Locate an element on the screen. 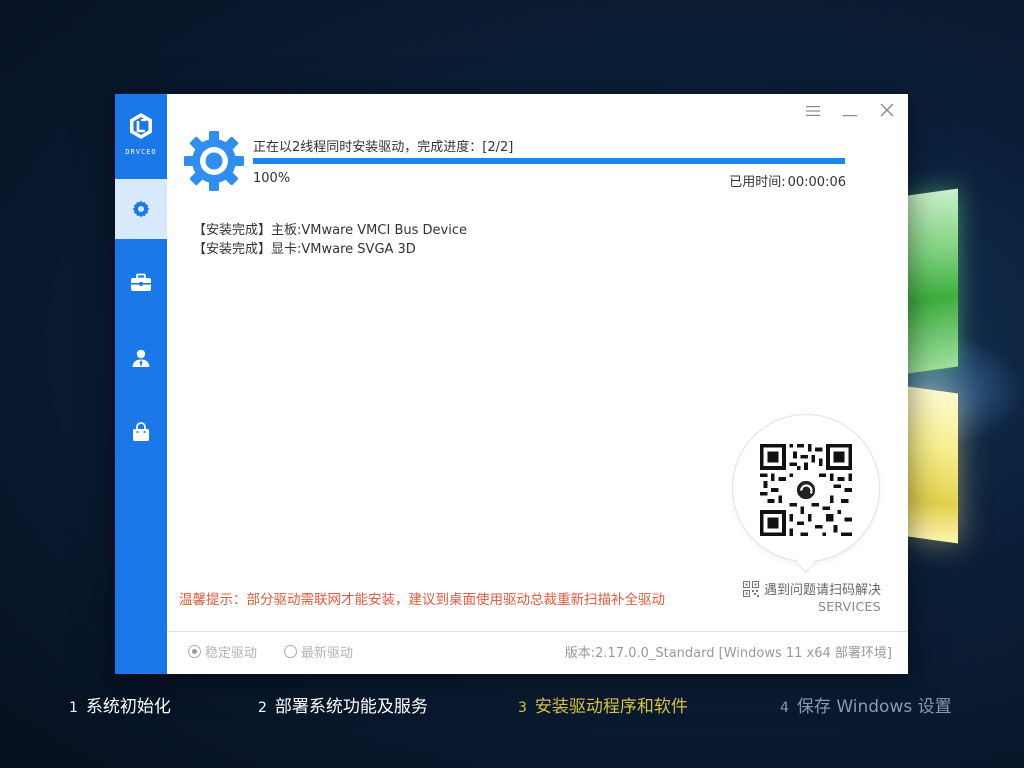  logo-pane-yellow is located at coordinates (933, 465).